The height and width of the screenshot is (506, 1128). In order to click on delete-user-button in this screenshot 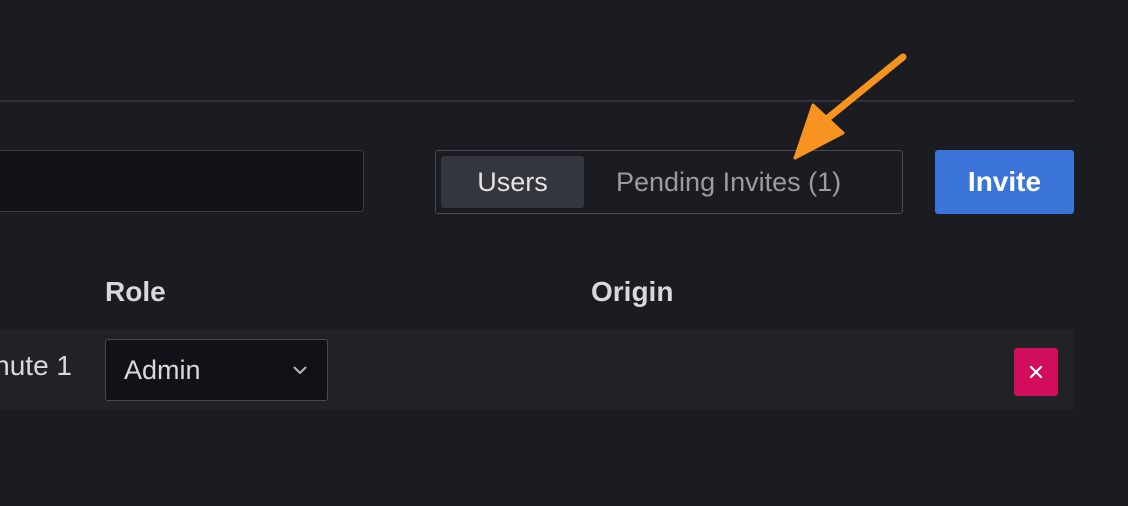, I will do `click(1036, 372)`.